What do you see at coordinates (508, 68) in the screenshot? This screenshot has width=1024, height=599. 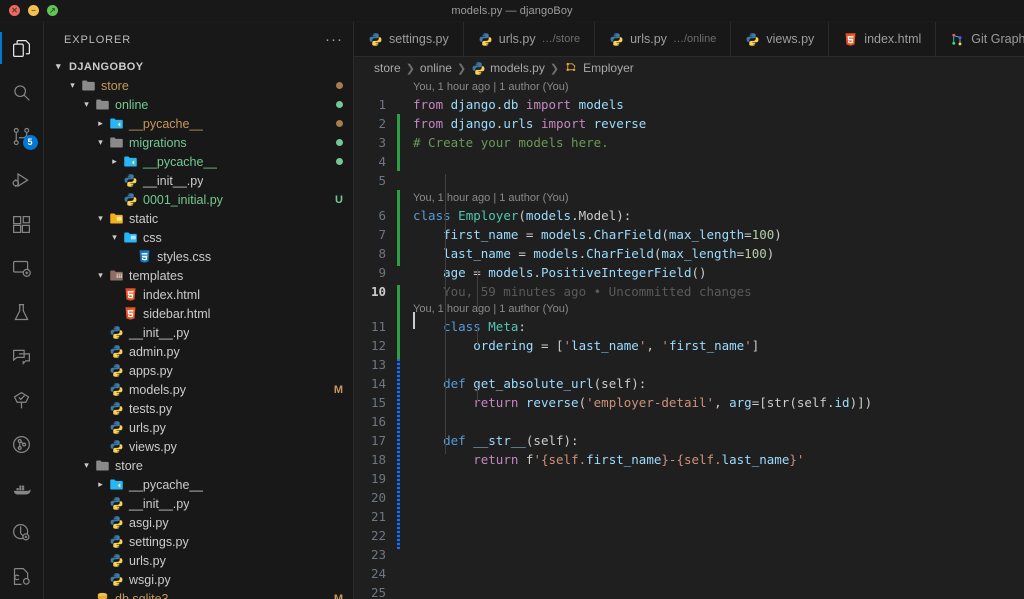 I see `breadcrumb-item-models-py: models.py` at bounding box center [508, 68].